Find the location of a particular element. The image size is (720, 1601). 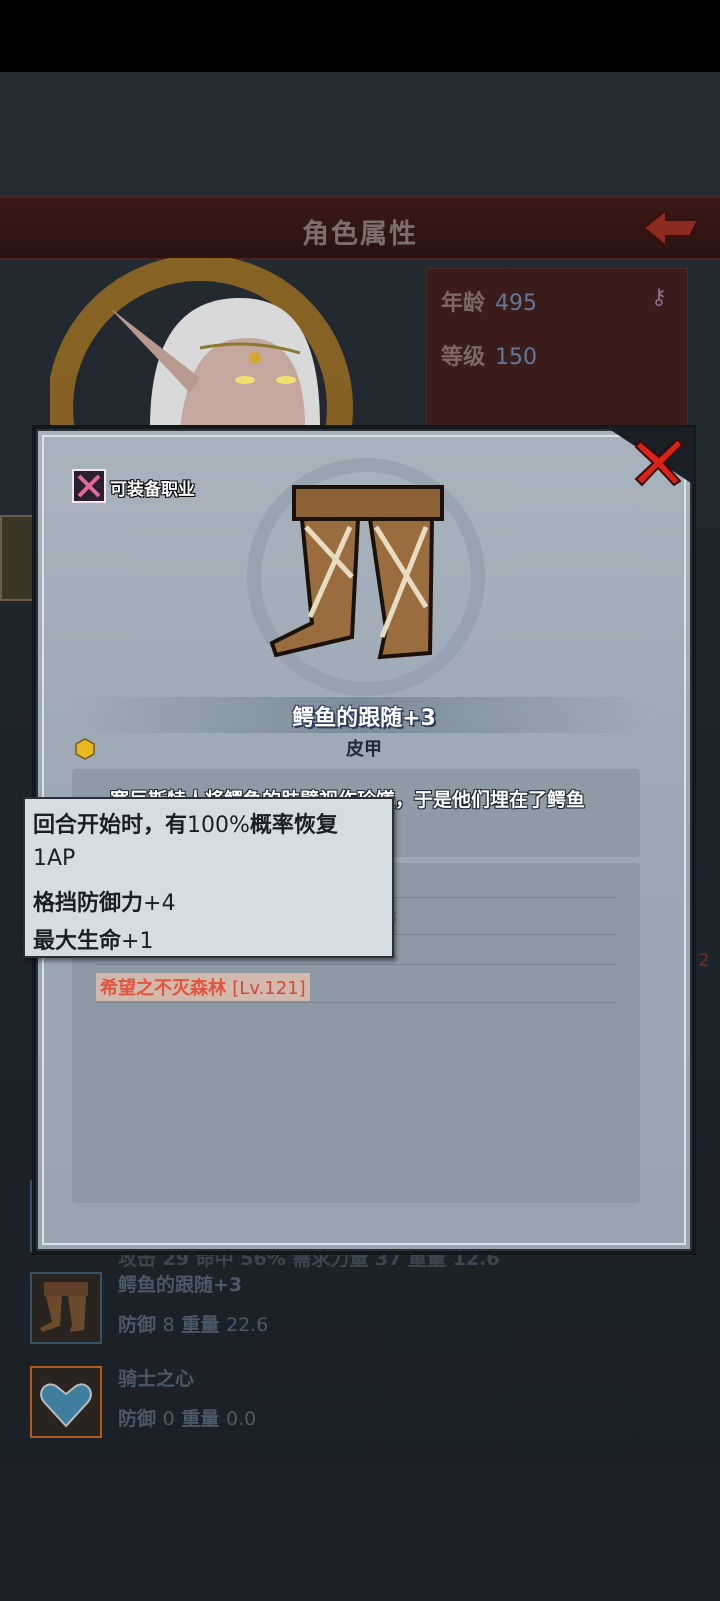

back-arrow-icon is located at coordinates (671, 228).